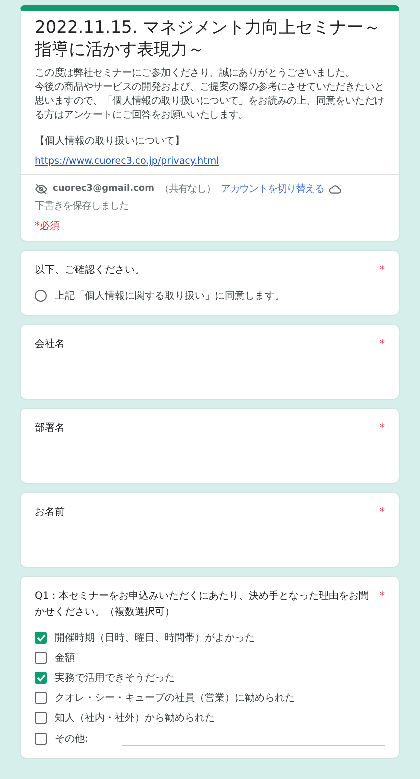  Describe the element at coordinates (202, 605) in the screenshot. I see `question-label: Q1：本セミナーをお申込みいただくにあたり、決め手となった理由をお聞かせください。（複数選択可）` at that location.